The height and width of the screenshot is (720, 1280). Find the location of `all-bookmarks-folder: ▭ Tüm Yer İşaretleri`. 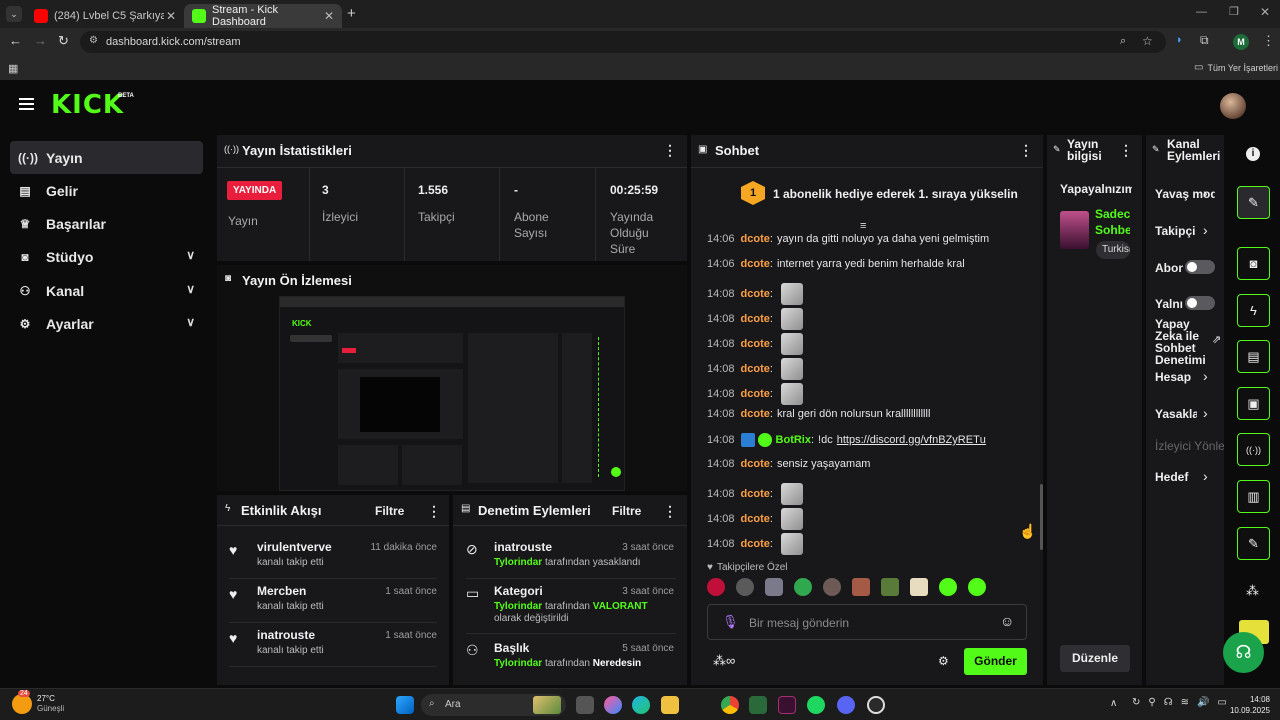

all-bookmarks-folder: ▭ Tüm Yer İşaretleri is located at coordinates (1236, 67).